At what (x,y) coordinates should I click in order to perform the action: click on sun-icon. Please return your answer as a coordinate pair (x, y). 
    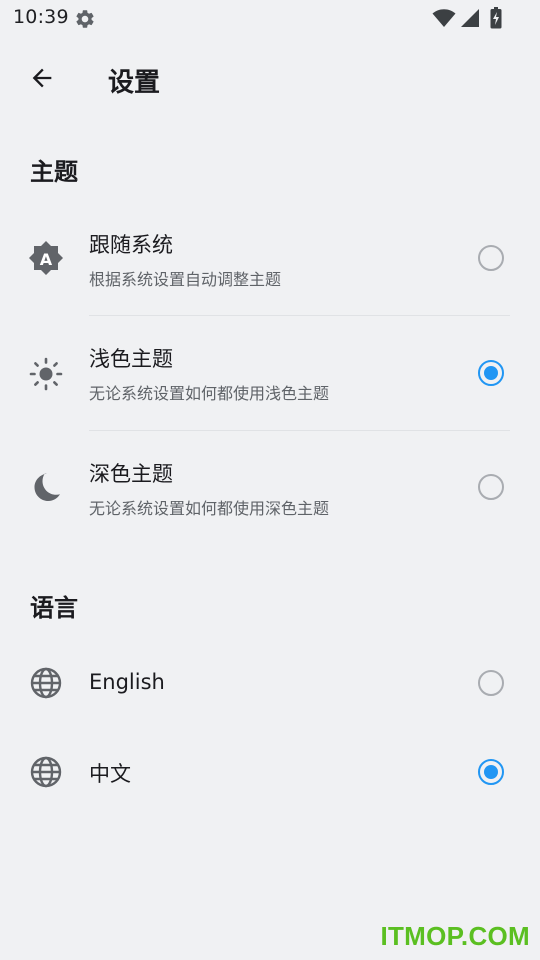
    Looking at the image, I should click on (46, 374).